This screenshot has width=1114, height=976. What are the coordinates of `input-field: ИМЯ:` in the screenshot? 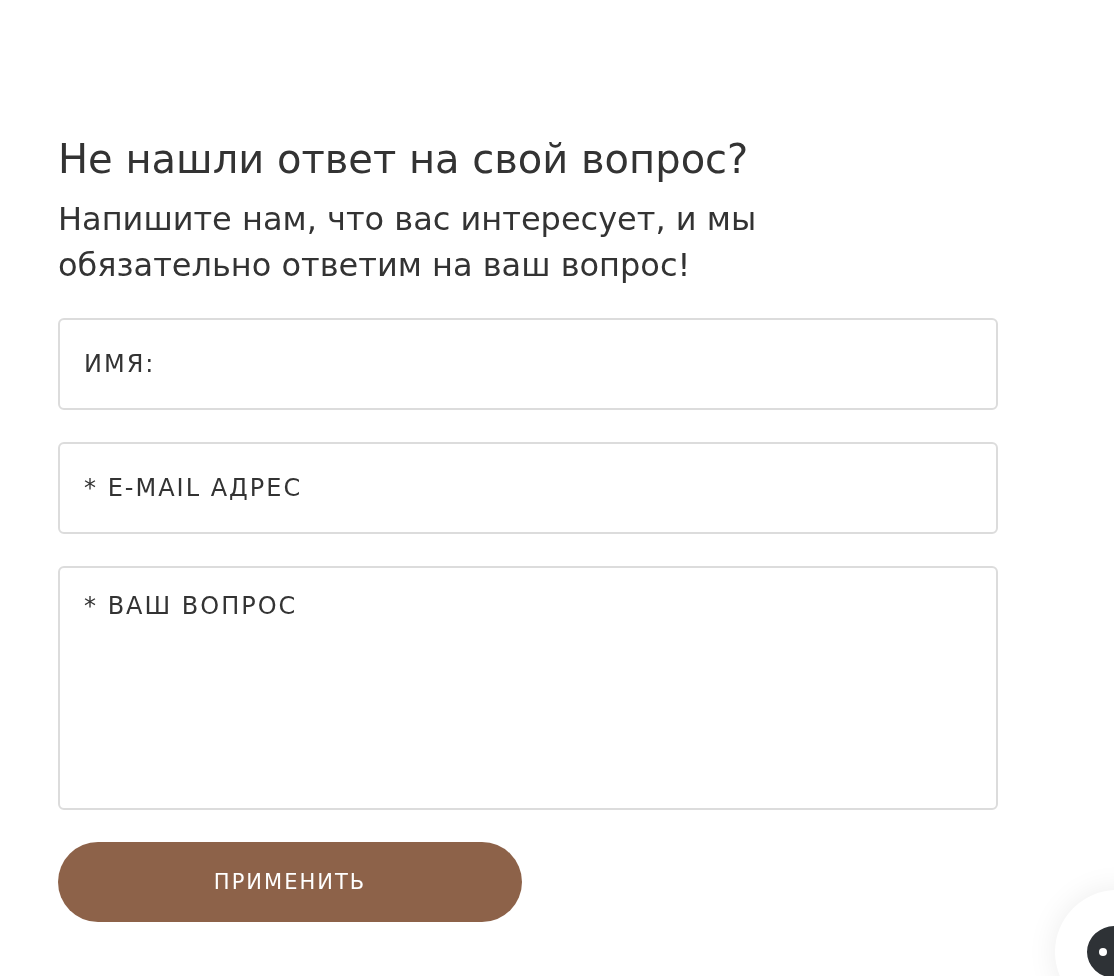 It's located at (528, 364).